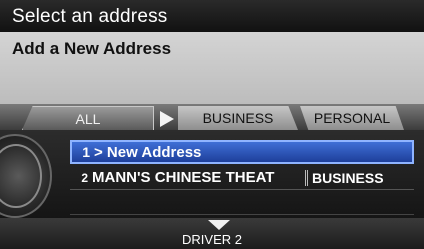 The width and height of the screenshot is (424, 249). I want to click on tab-business: BUSINESS, so click(238, 118).